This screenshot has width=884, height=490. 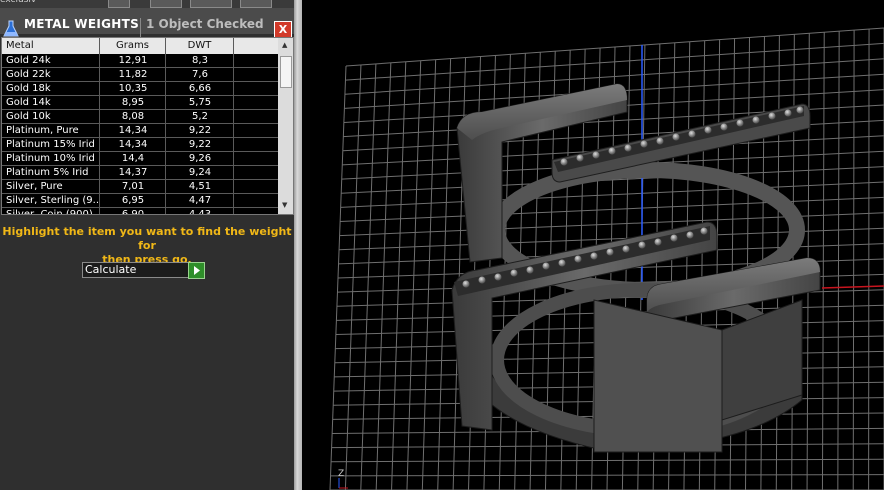 What do you see at coordinates (284, 205) in the screenshot?
I see `scroll-down-icon: ▼` at bounding box center [284, 205].